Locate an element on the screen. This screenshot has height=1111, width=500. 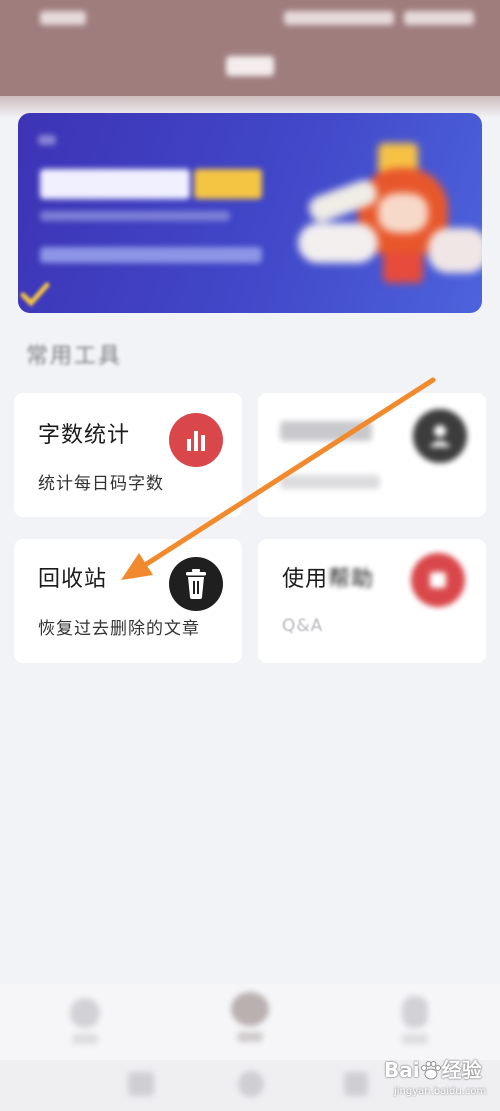
home-icon is located at coordinates (85, 1013).